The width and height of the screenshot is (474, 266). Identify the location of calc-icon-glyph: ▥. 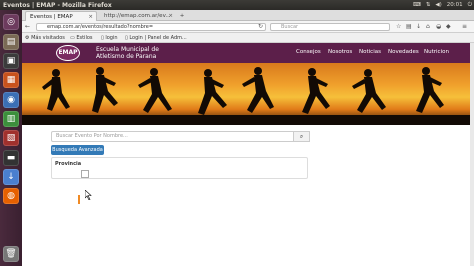
(11, 119).